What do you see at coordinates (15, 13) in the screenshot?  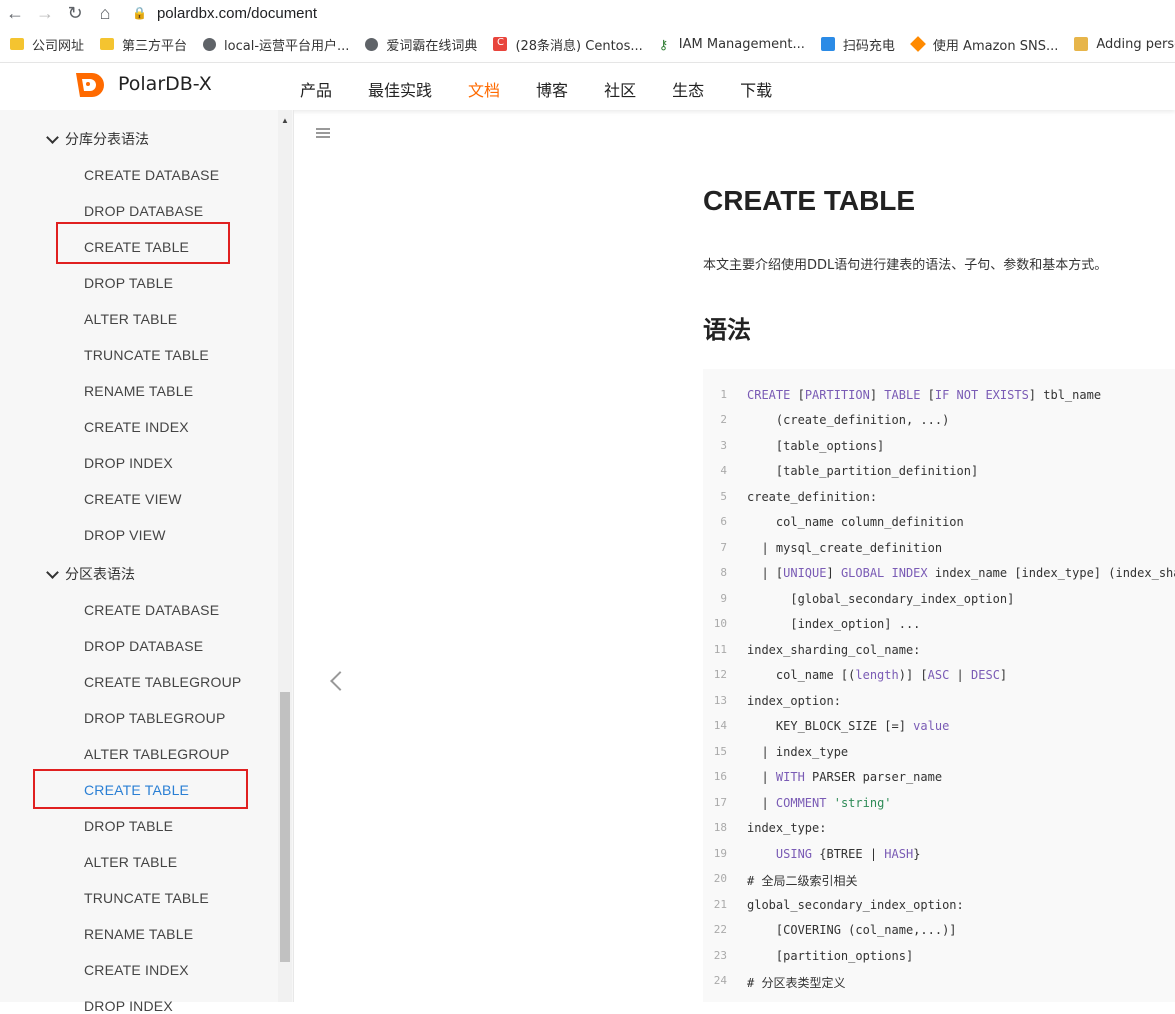 I see `back-arrow-icon: ←` at bounding box center [15, 13].